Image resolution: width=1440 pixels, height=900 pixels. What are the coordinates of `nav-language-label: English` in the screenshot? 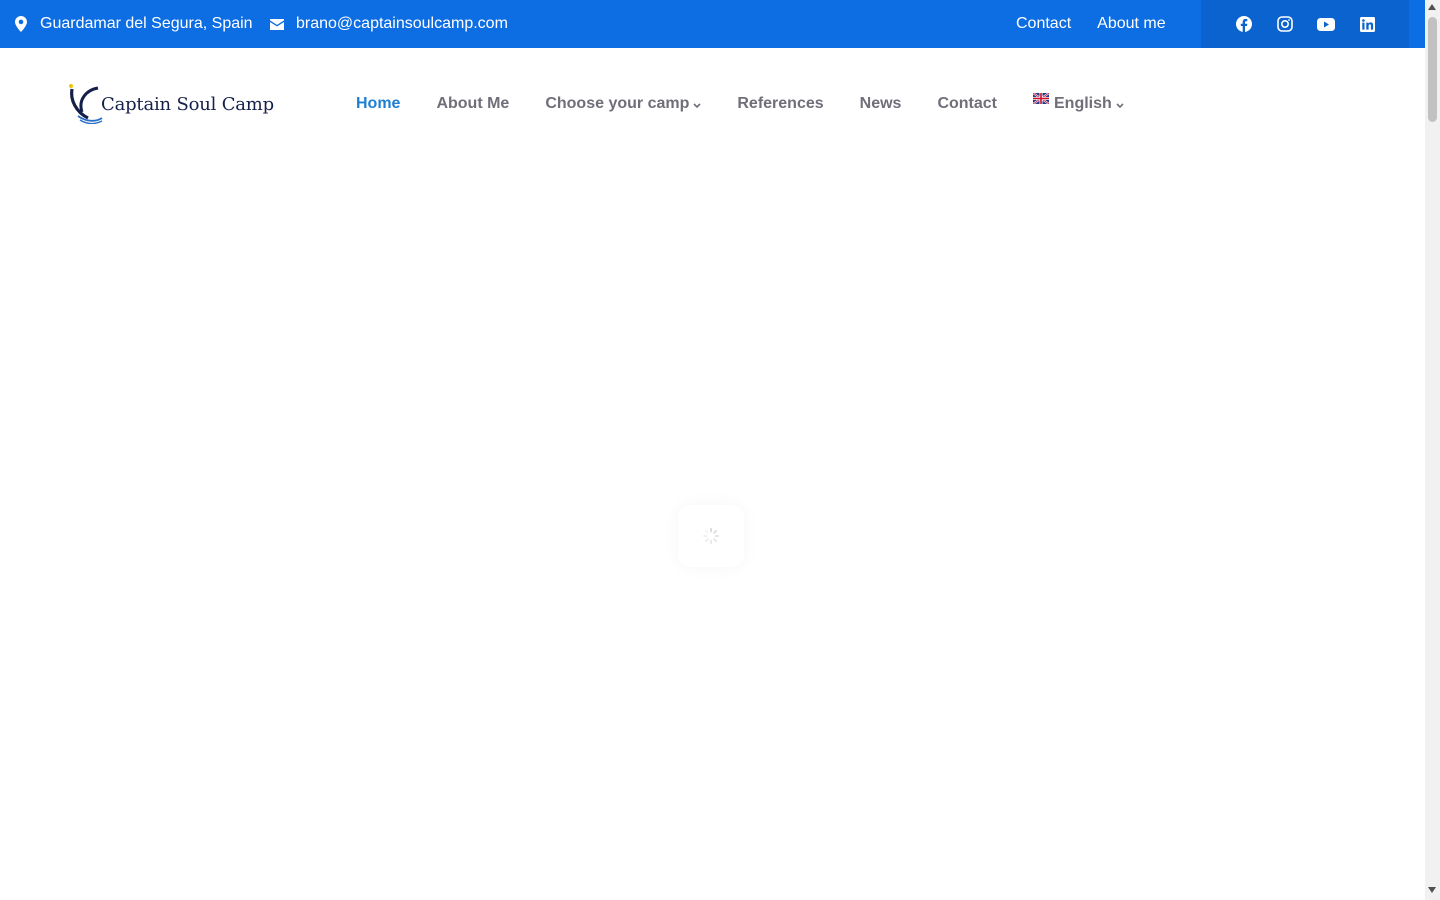 It's located at (1083, 103).